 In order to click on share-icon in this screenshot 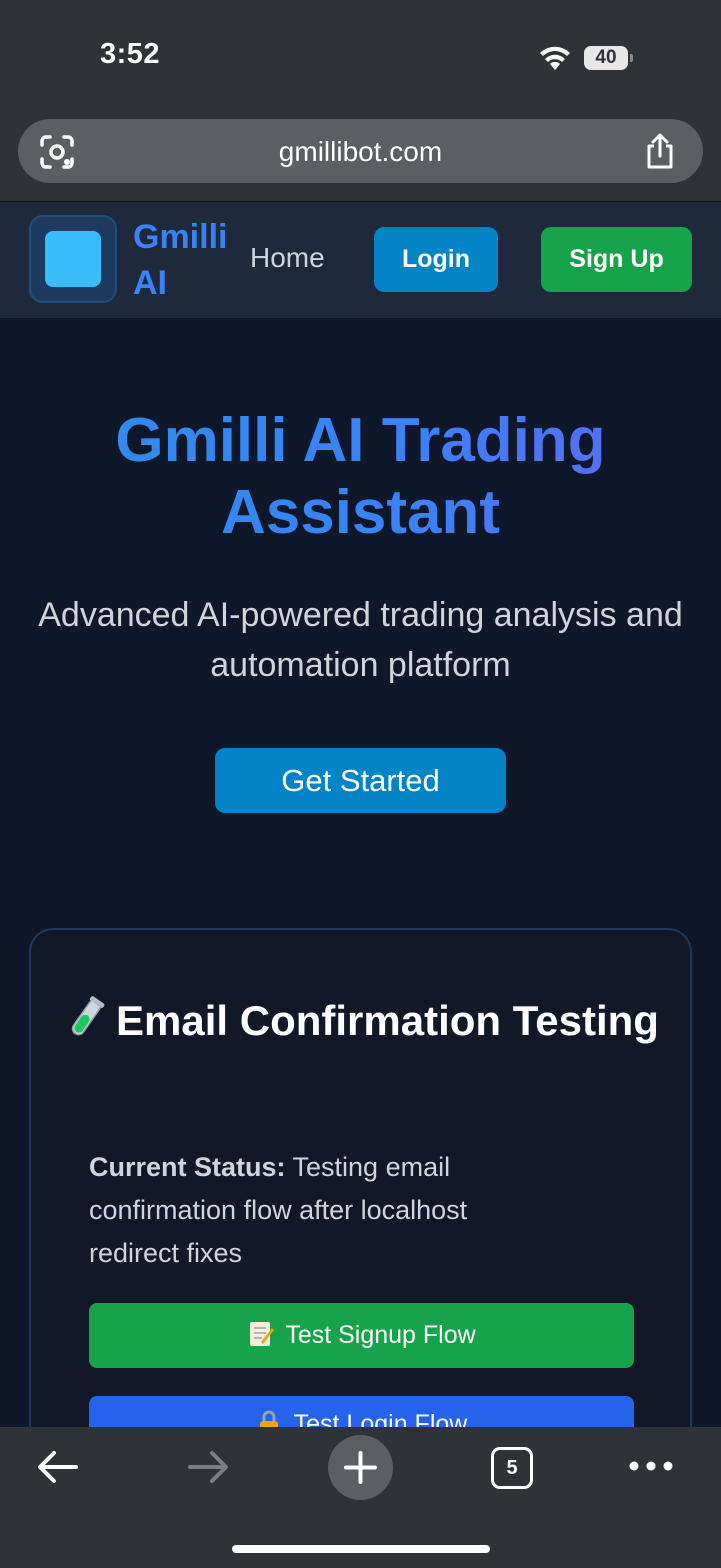, I will do `click(660, 151)`.